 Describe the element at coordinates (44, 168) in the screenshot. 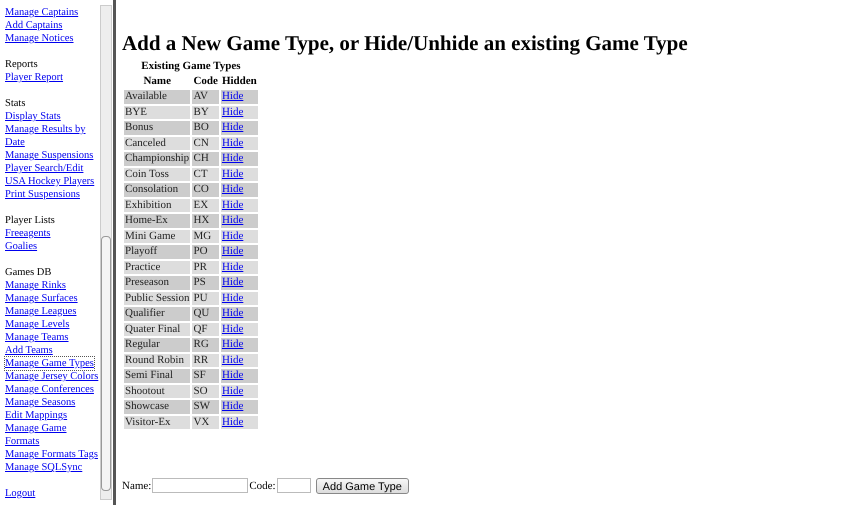

I see `nav-link: Player Search/Edit` at that location.